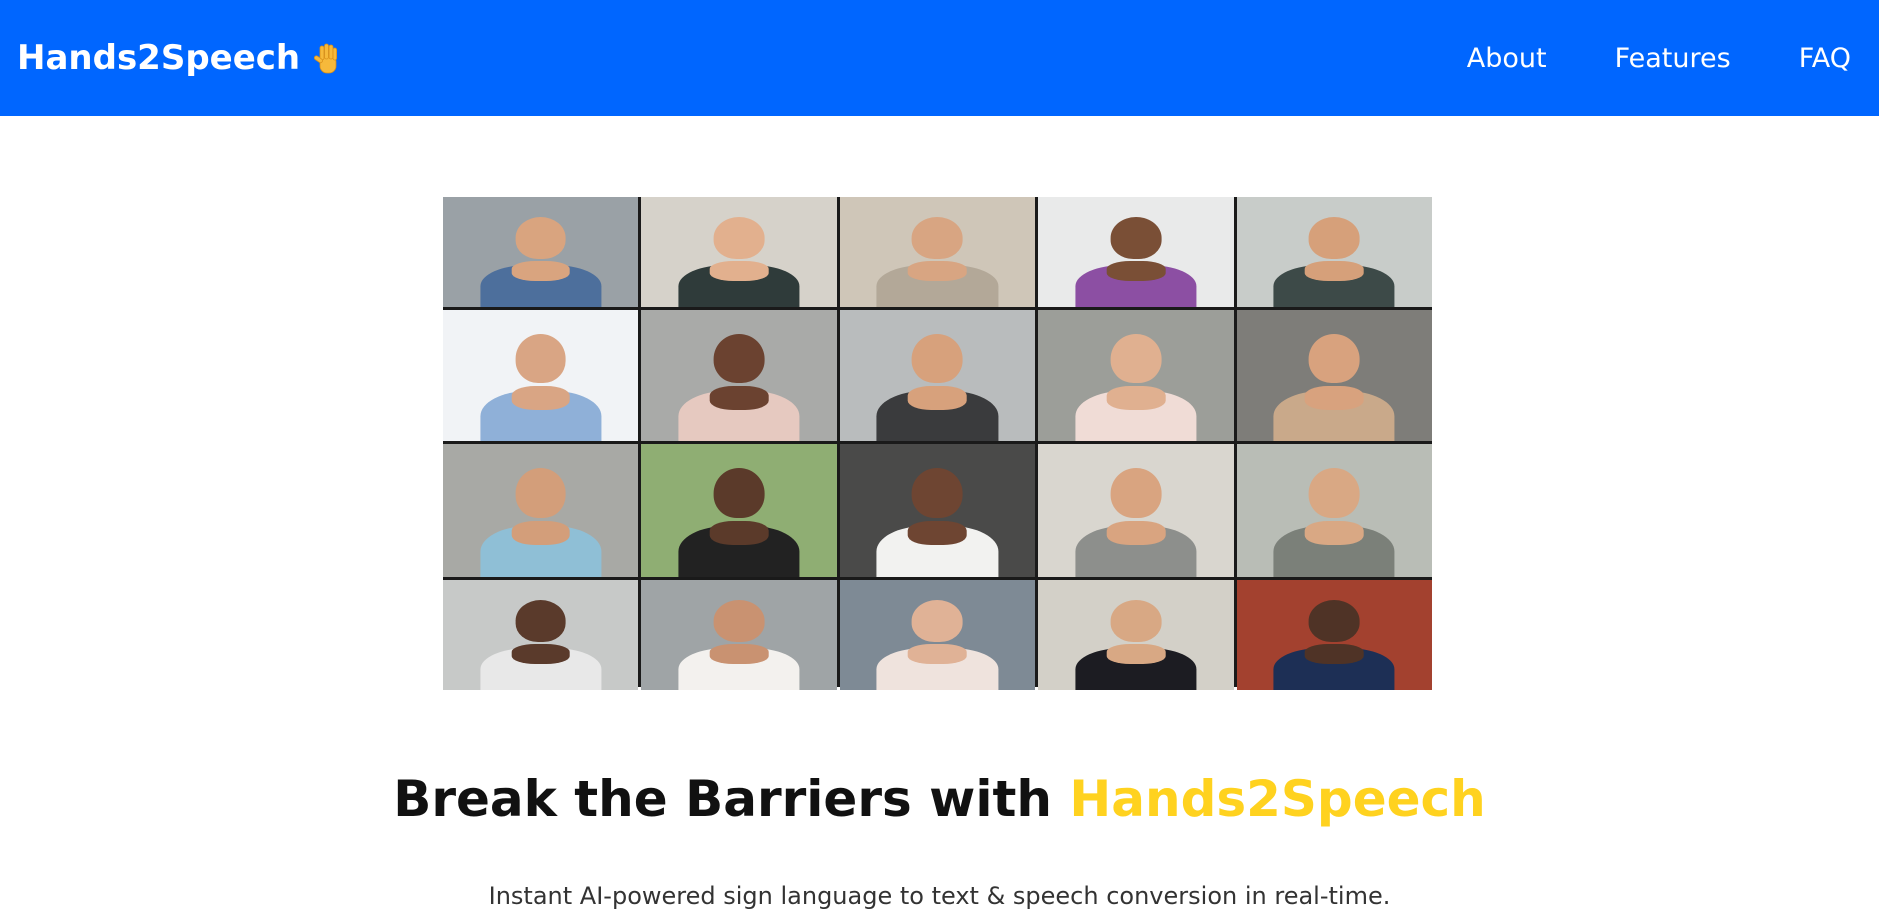 The image size is (1879, 918). Describe the element at coordinates (722, 799) in the screenshot. I see `headline-prefix: Break the Barriers with` at that location.